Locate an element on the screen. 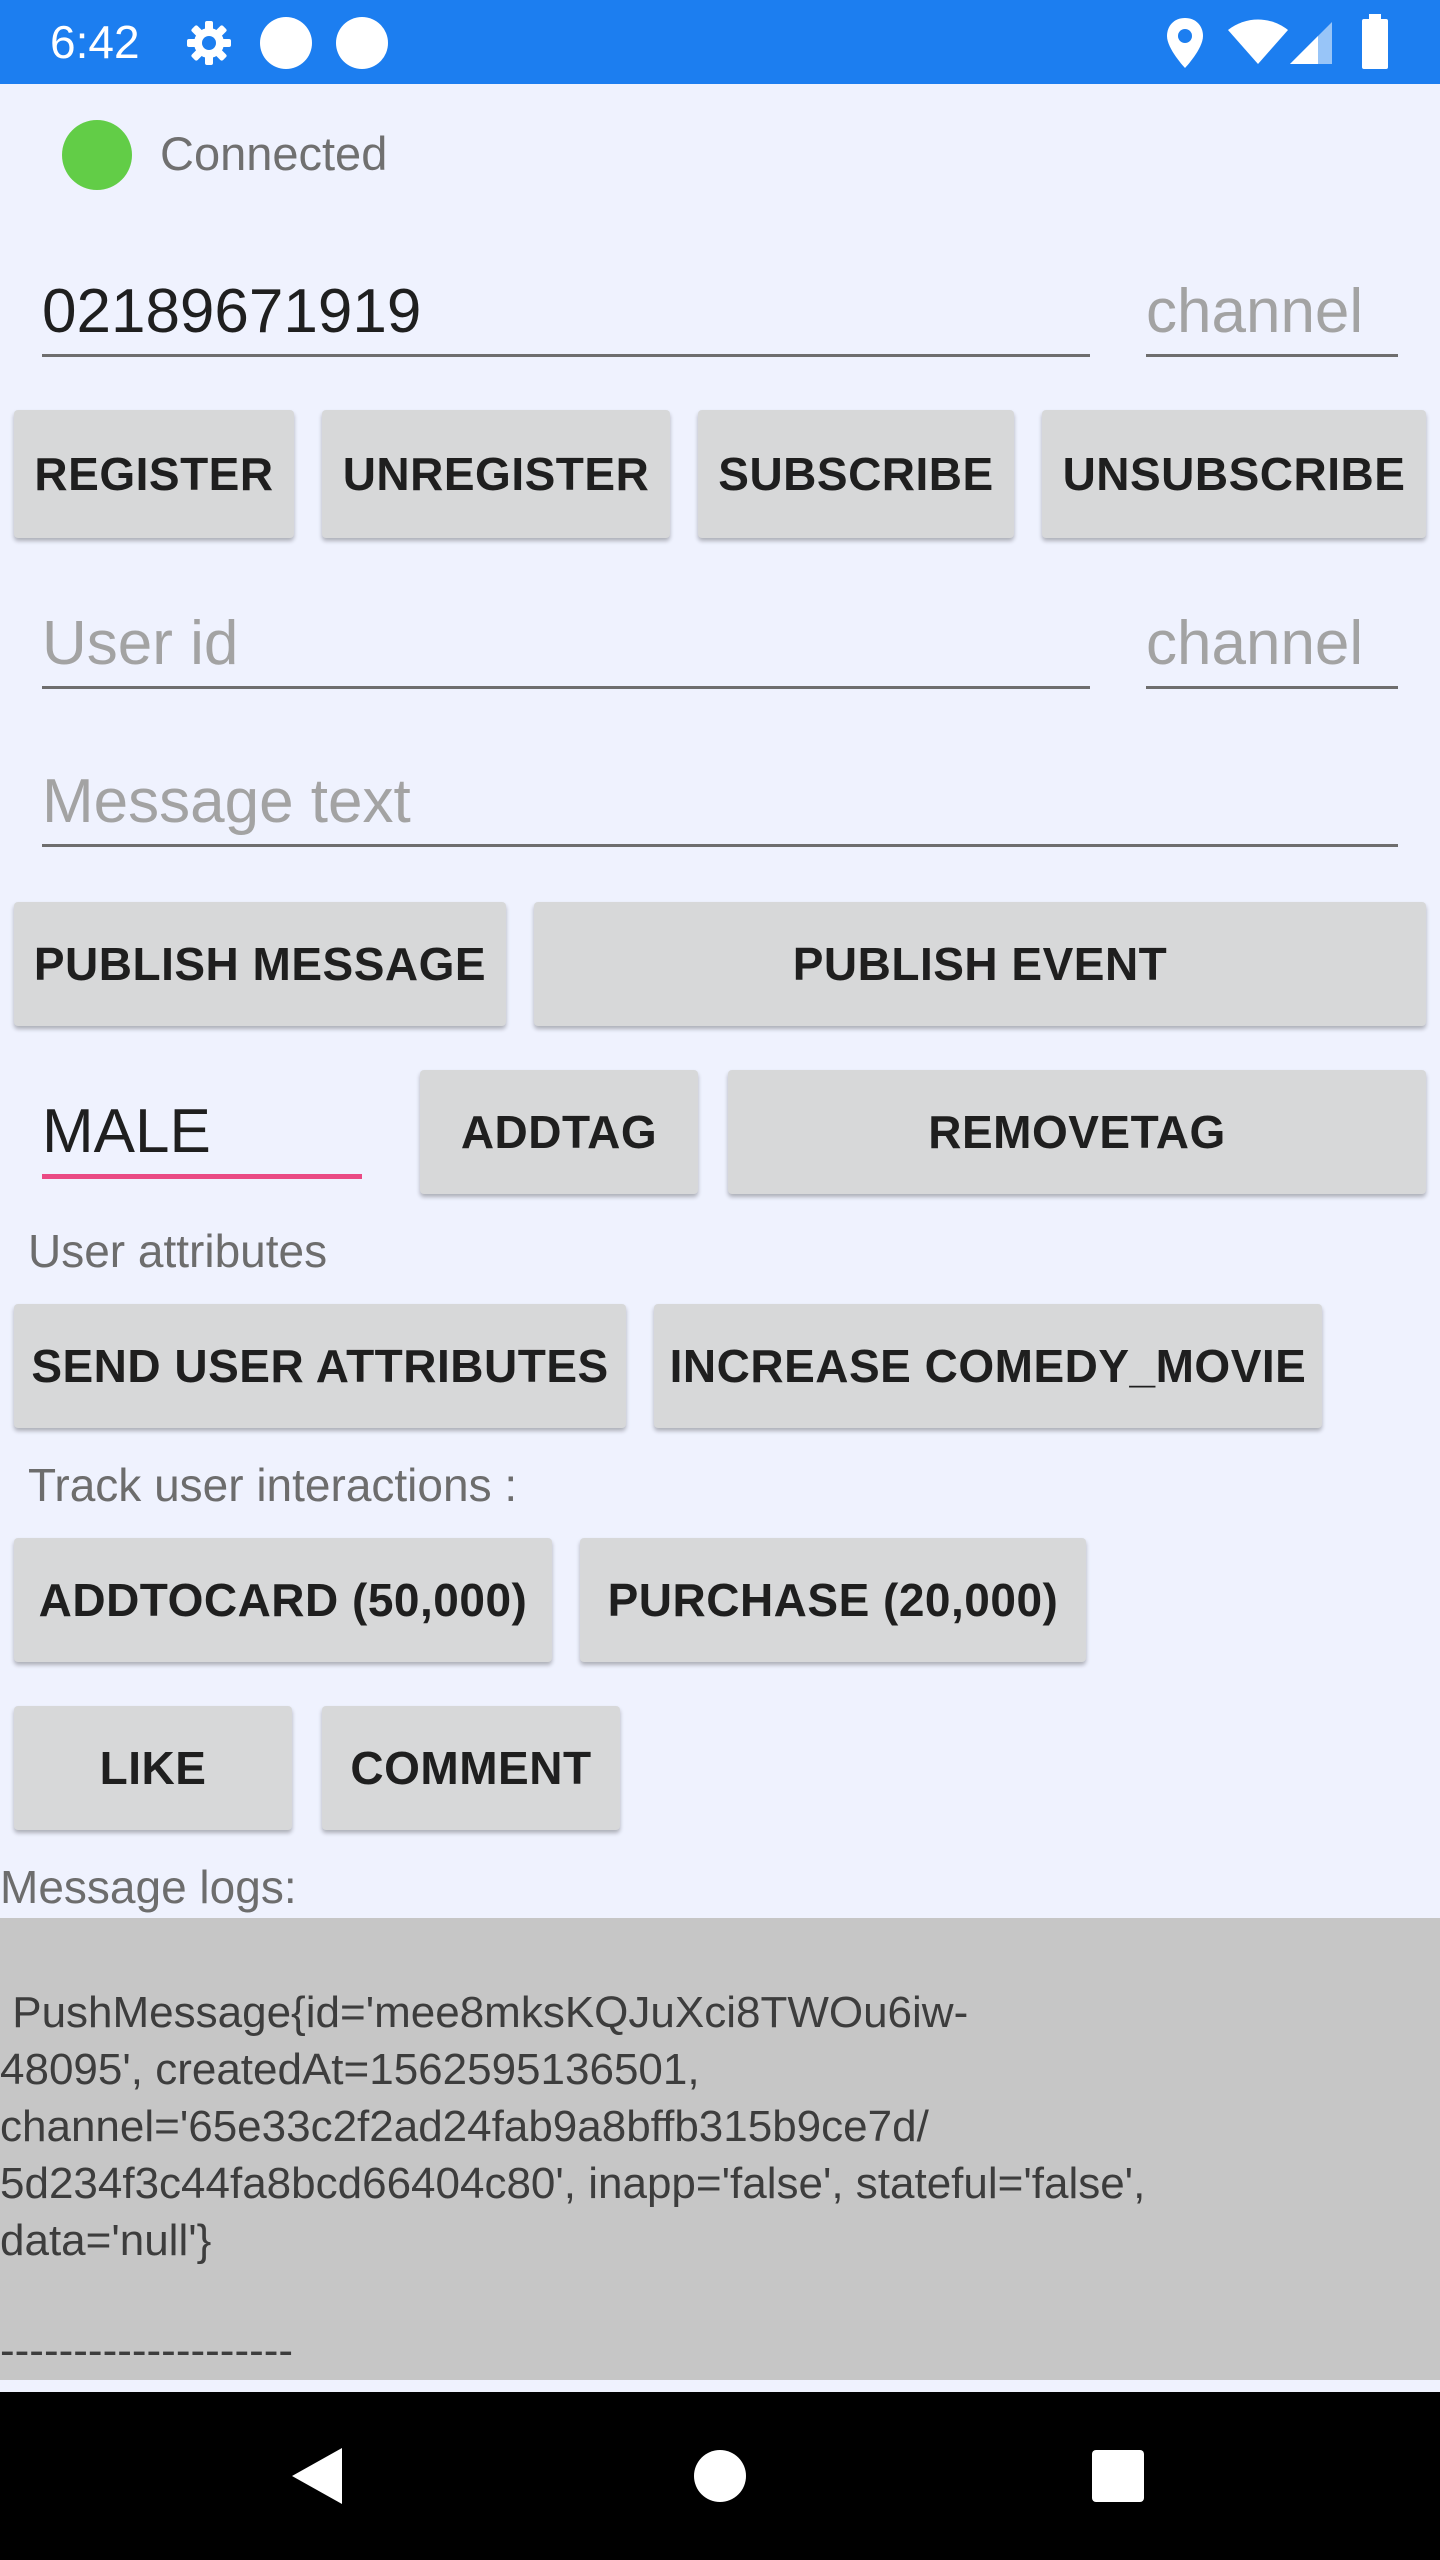 The height and width of the screenshot is (2560, 1440). tag-field-value: MALE is located at coordinates (126, 1131).